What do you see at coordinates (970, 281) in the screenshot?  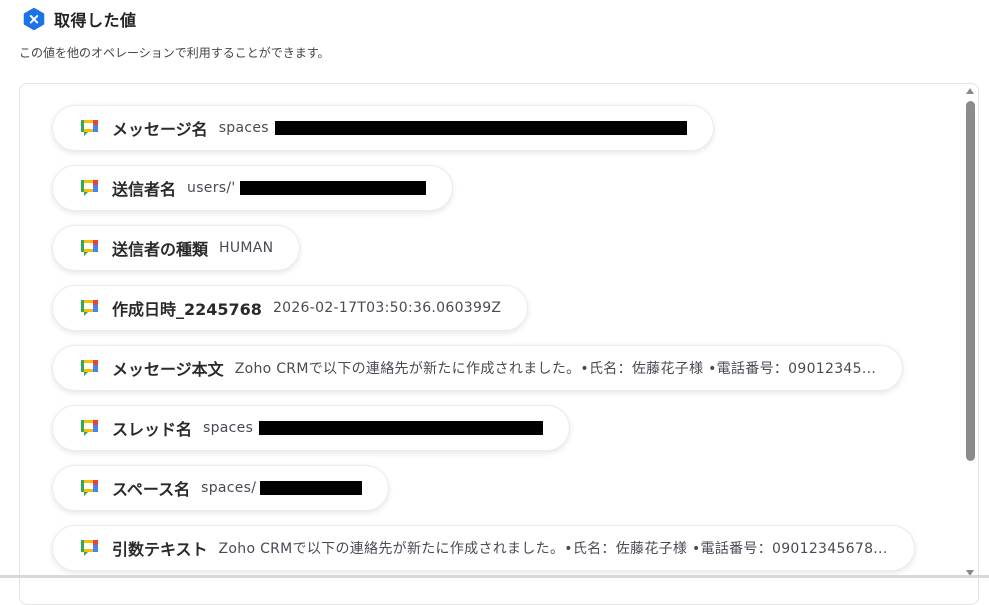 I see `scrollbar-thumb` at bounding box center [970, 281].